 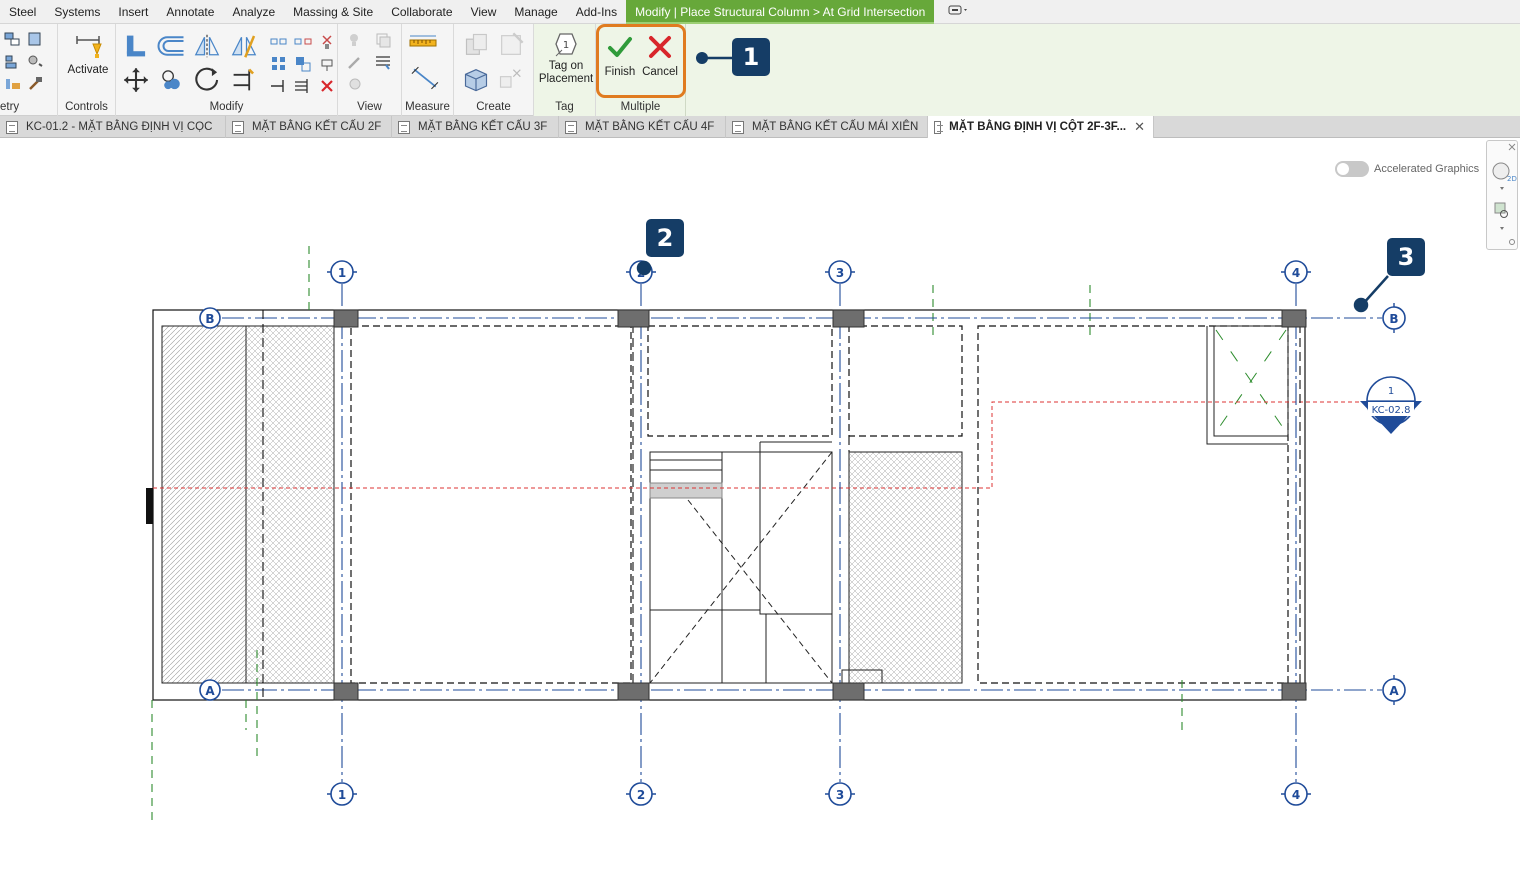 What do you see at coordinates (35, 84) in the screenshot?
I see `demolish-icon` at bounding box center [35, 84].